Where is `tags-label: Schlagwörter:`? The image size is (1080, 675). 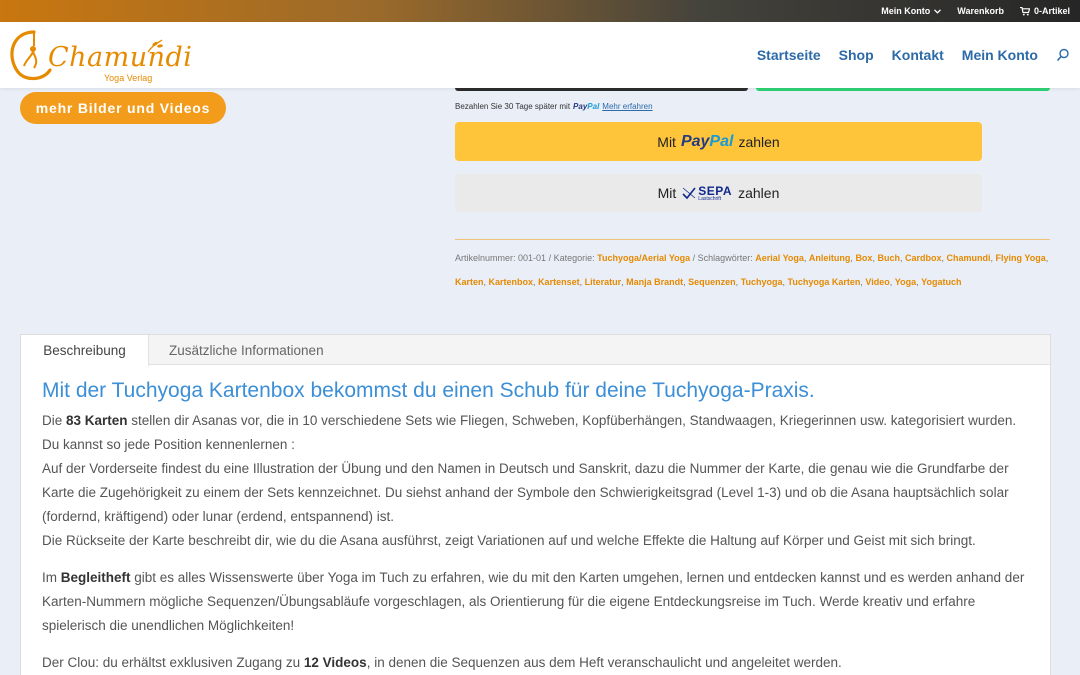
tags-label: Schlagwörter: is located at coordinates (725, 258).